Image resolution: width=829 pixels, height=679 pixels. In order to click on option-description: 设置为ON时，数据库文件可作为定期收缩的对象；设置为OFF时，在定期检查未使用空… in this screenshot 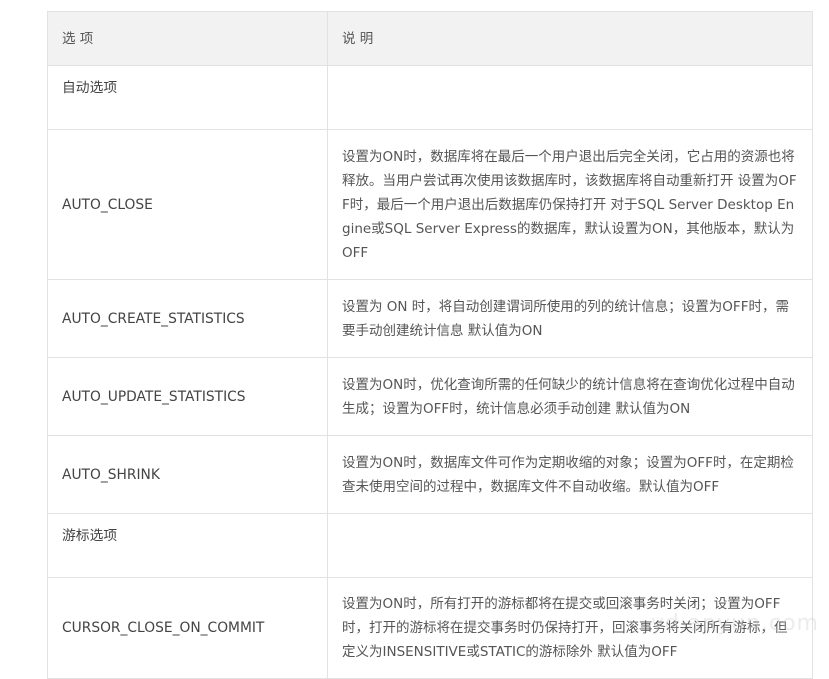, I will do `click(570, 474)`.